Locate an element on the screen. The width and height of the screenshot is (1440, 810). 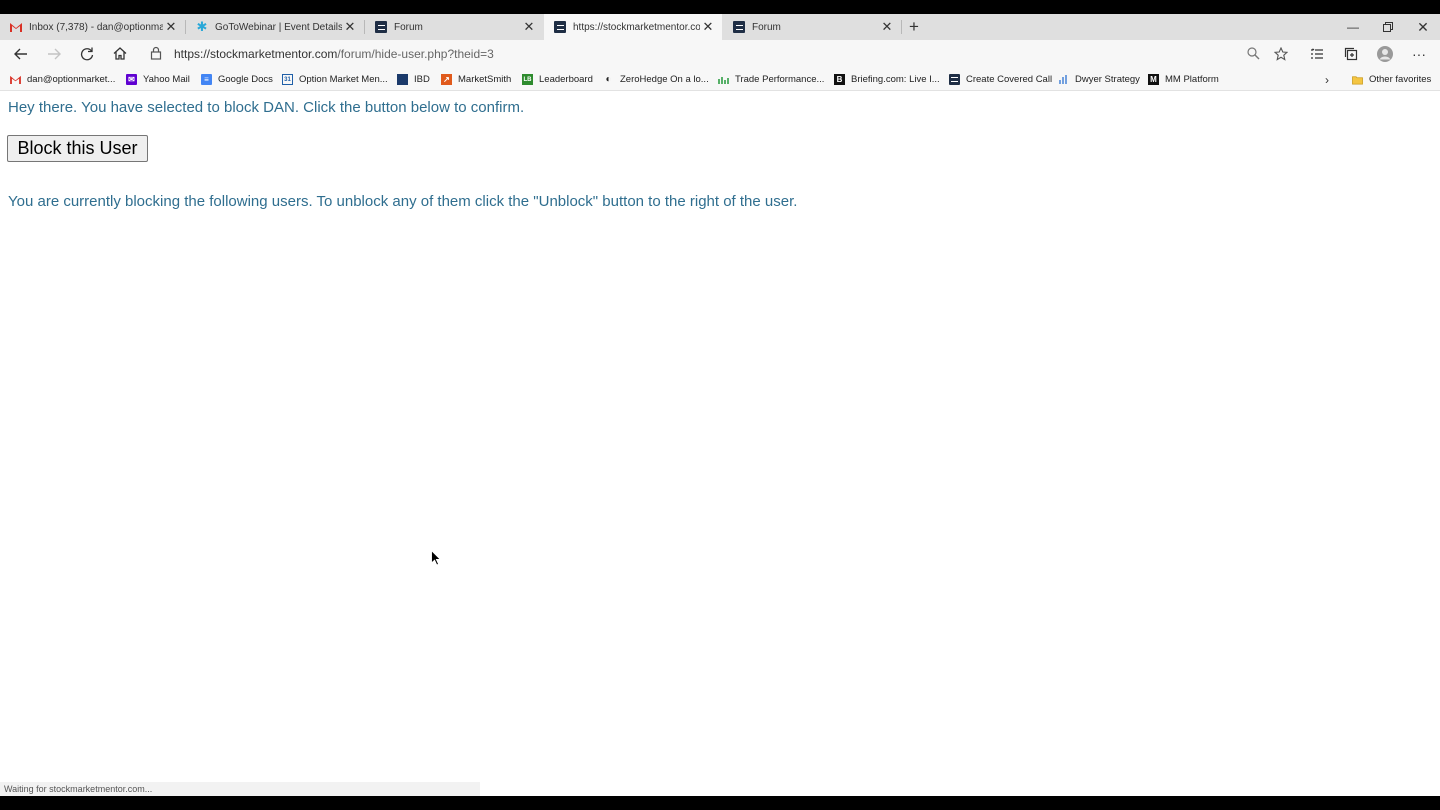
favorites-list-icon is located at coordinates (1317, 54).